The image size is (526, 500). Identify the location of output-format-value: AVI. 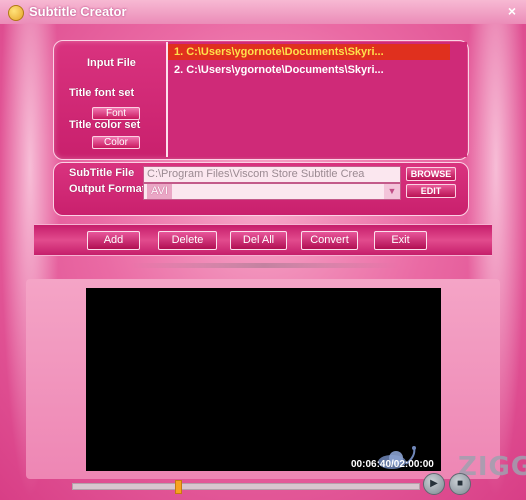
(159, 191).